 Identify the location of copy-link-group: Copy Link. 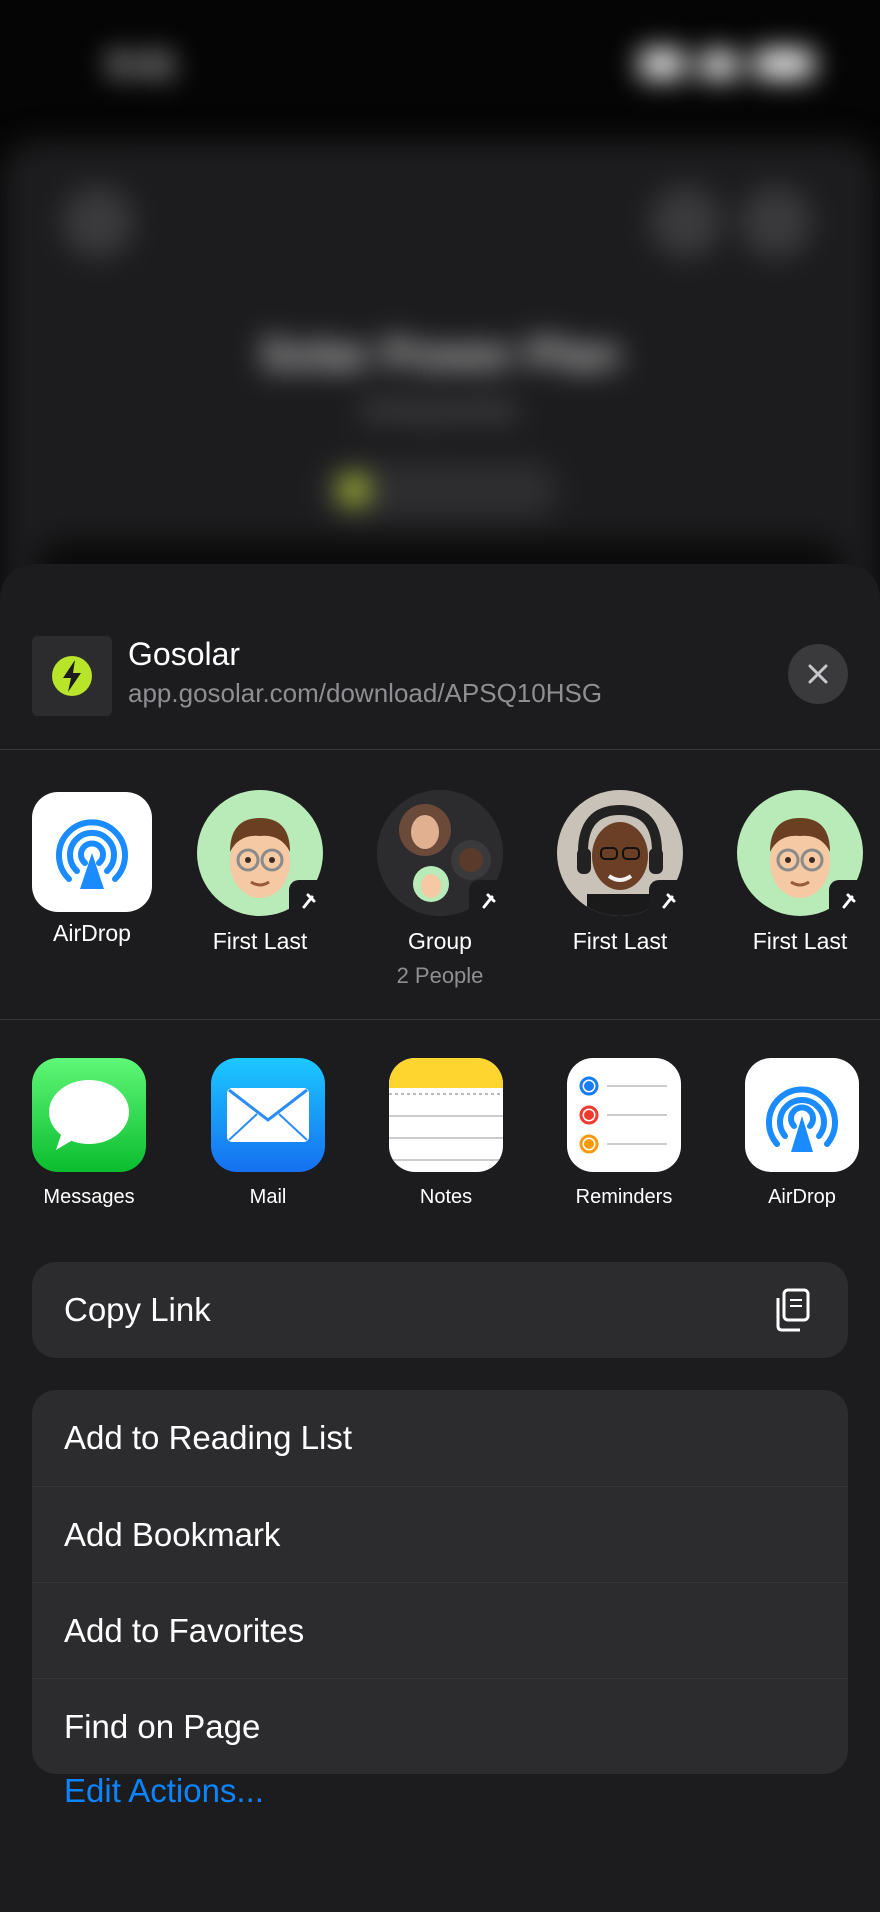
(440, 1310).